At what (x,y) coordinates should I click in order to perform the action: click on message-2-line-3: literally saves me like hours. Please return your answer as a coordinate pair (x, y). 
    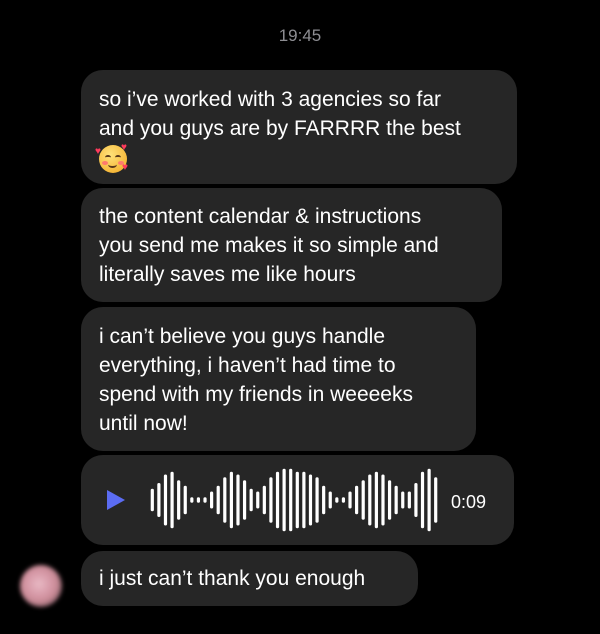
    Looking at the image, I should click on (227, 274).